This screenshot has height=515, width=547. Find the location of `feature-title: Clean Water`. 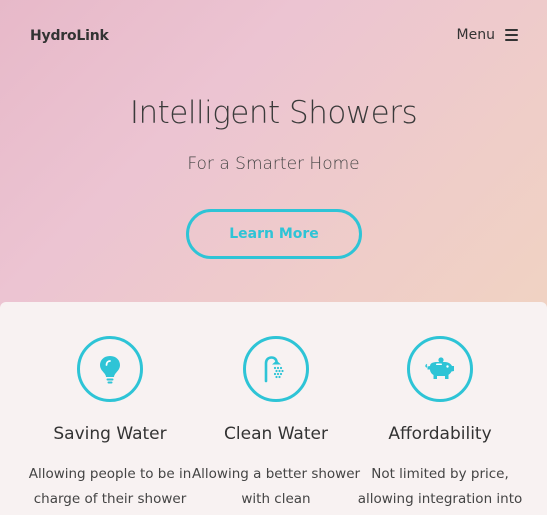

feature-title: Clean Water is located at coordinates (276, 434).